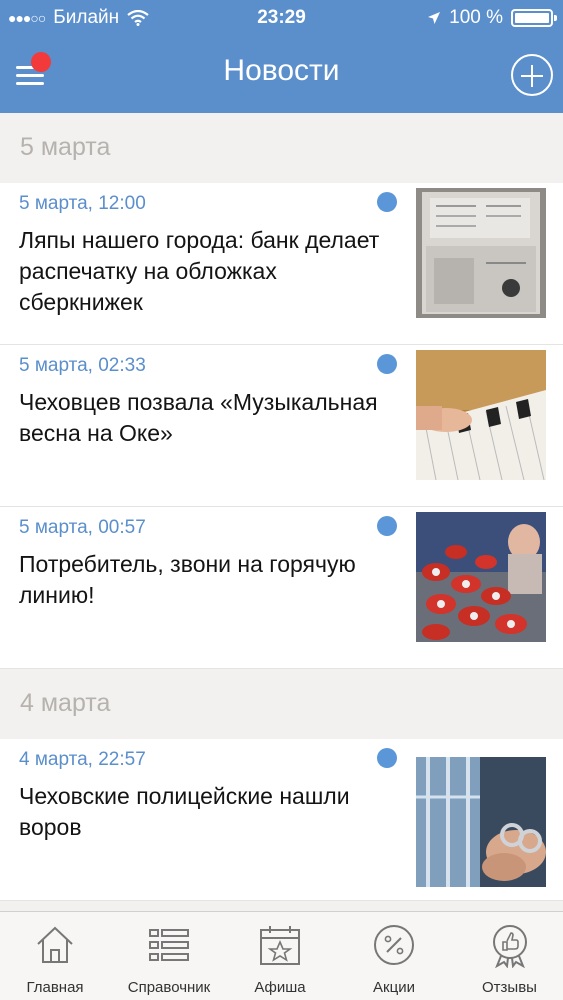  Describe the element at coordinates (281, 18) in the screenshot. I see `status-bar: ●●●○○ Билайн 23:29 100 %` at that location.